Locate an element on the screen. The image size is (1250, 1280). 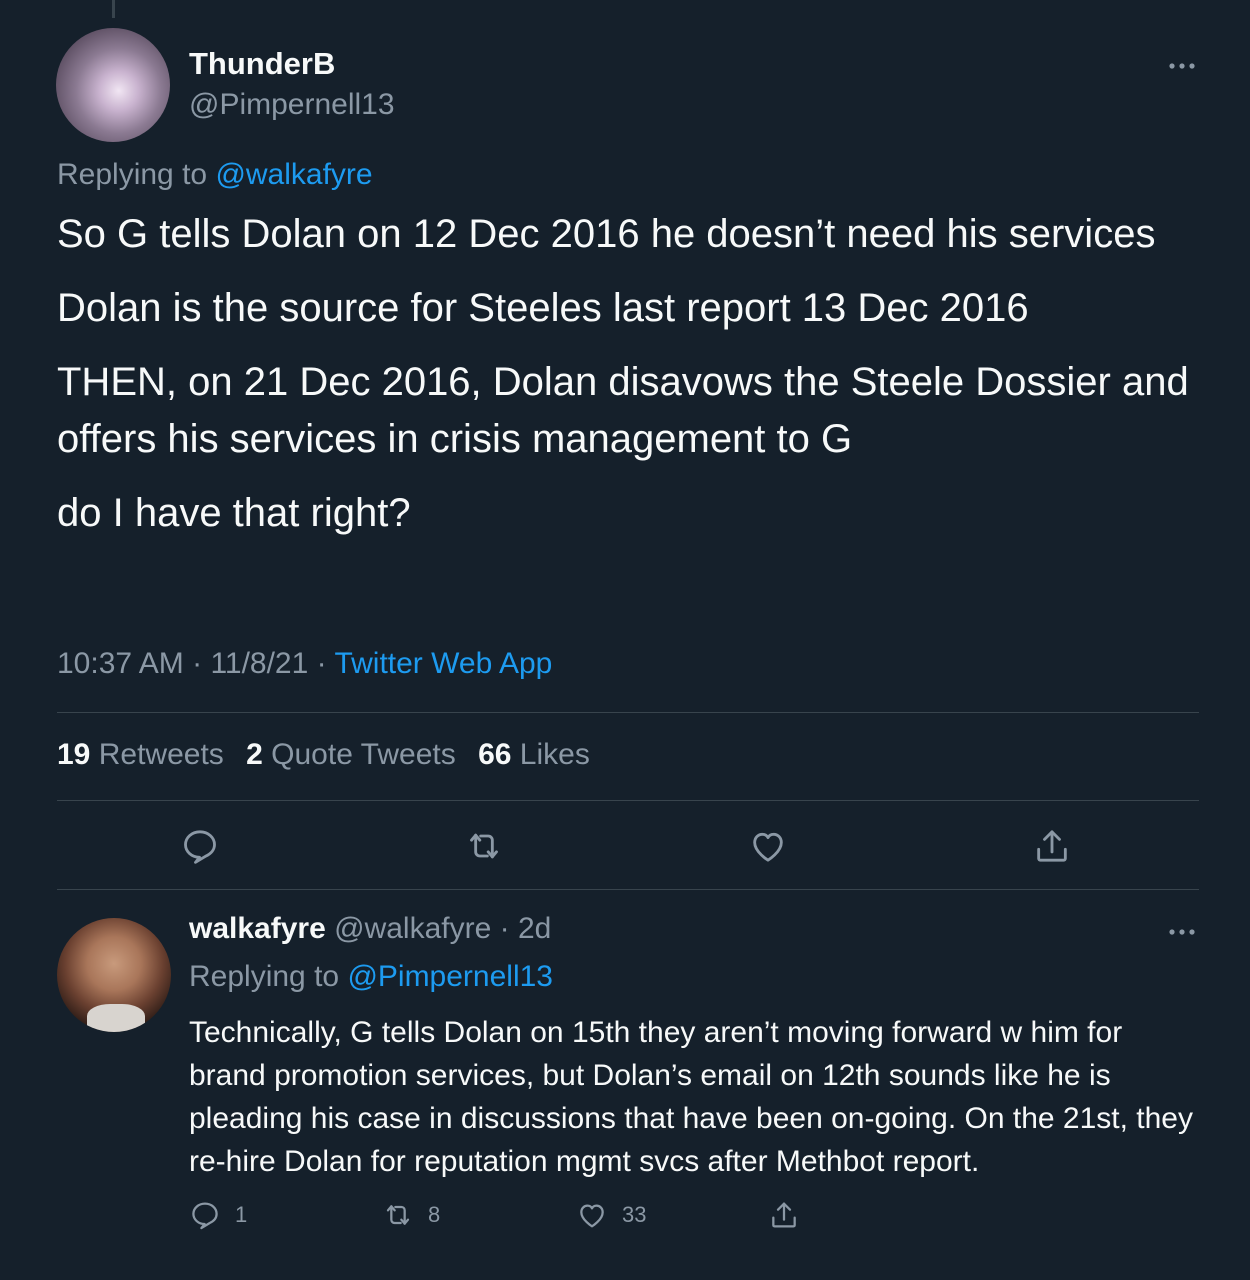
reply-author-handle: @walkafyre is located at coordinates (412, 928).